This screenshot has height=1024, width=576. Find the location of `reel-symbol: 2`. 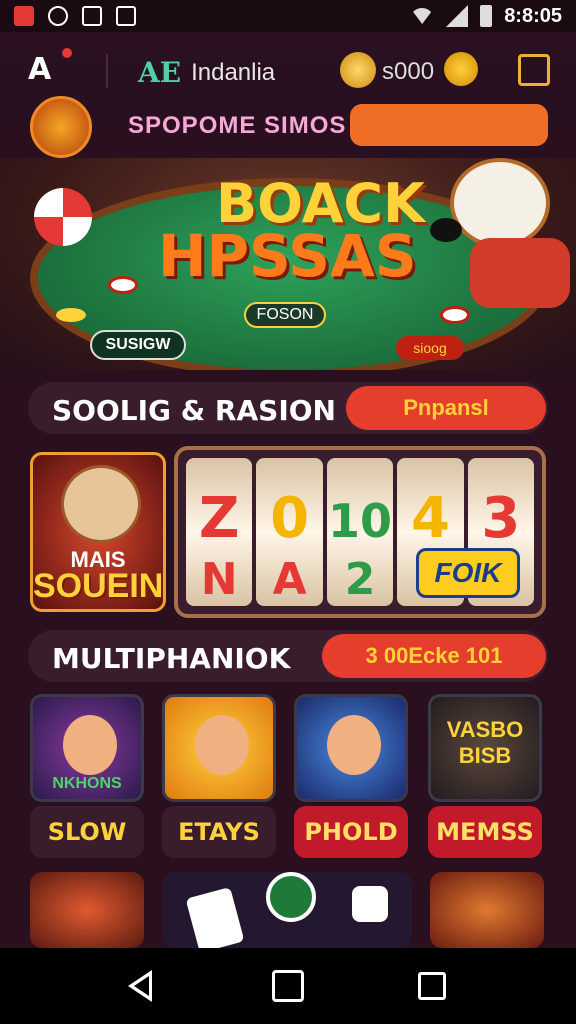

reel-symbol: 2 is located at coordinates (360, 579).